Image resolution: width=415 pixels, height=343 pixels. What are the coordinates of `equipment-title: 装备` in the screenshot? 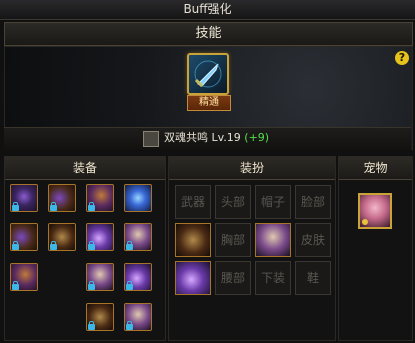 It's located at (85, 168).